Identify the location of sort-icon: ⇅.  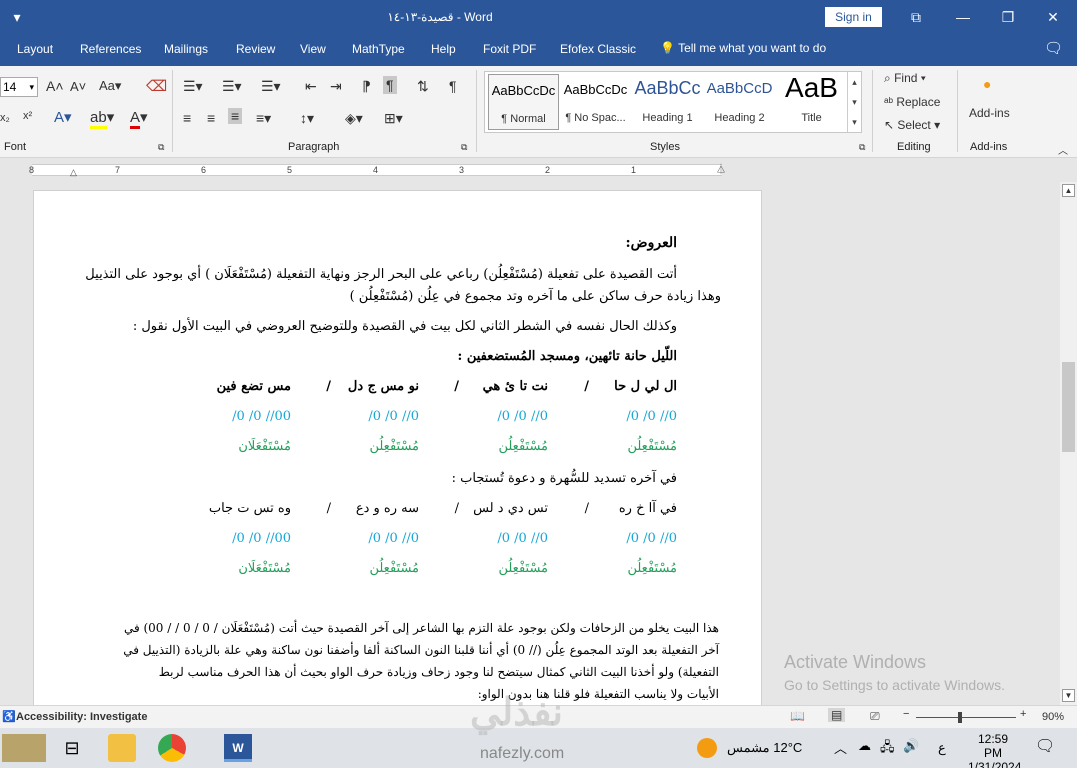
(423, 86).